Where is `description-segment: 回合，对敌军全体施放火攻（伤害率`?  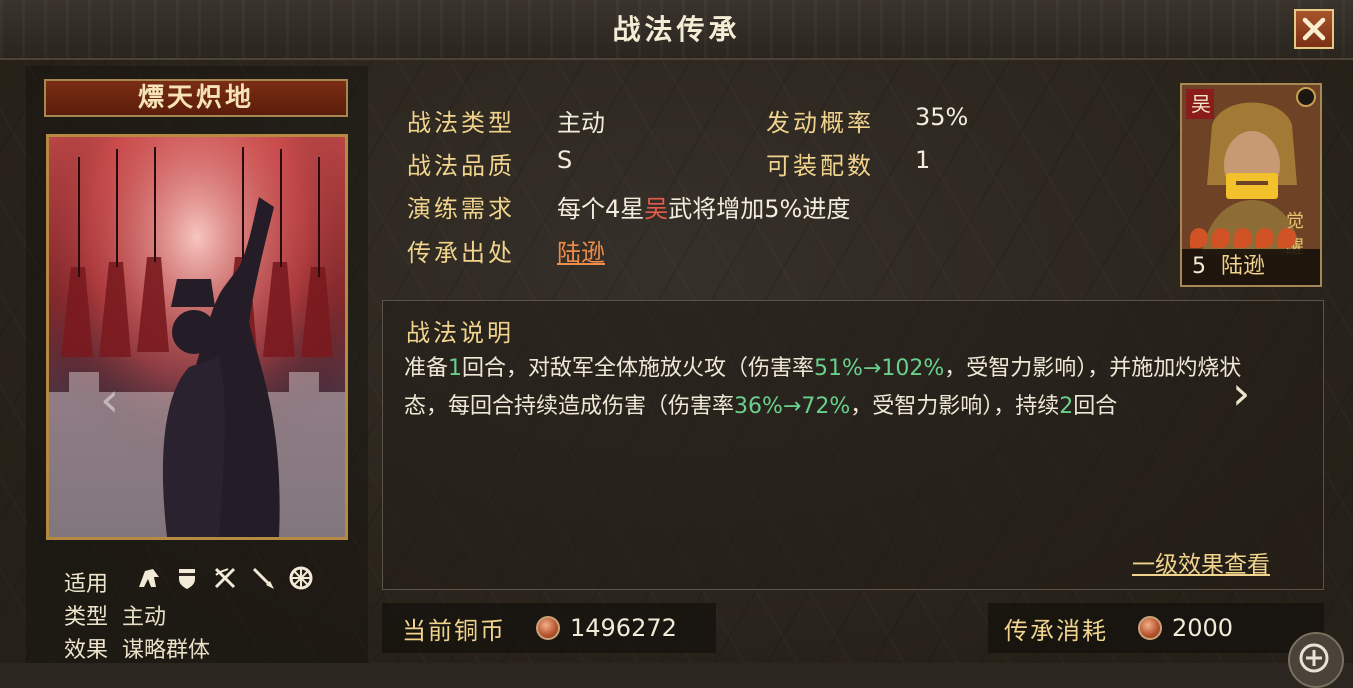 description-segment: 回合，对敌军全体施放火攻（伤害率 is located at coordinates (638, 368).